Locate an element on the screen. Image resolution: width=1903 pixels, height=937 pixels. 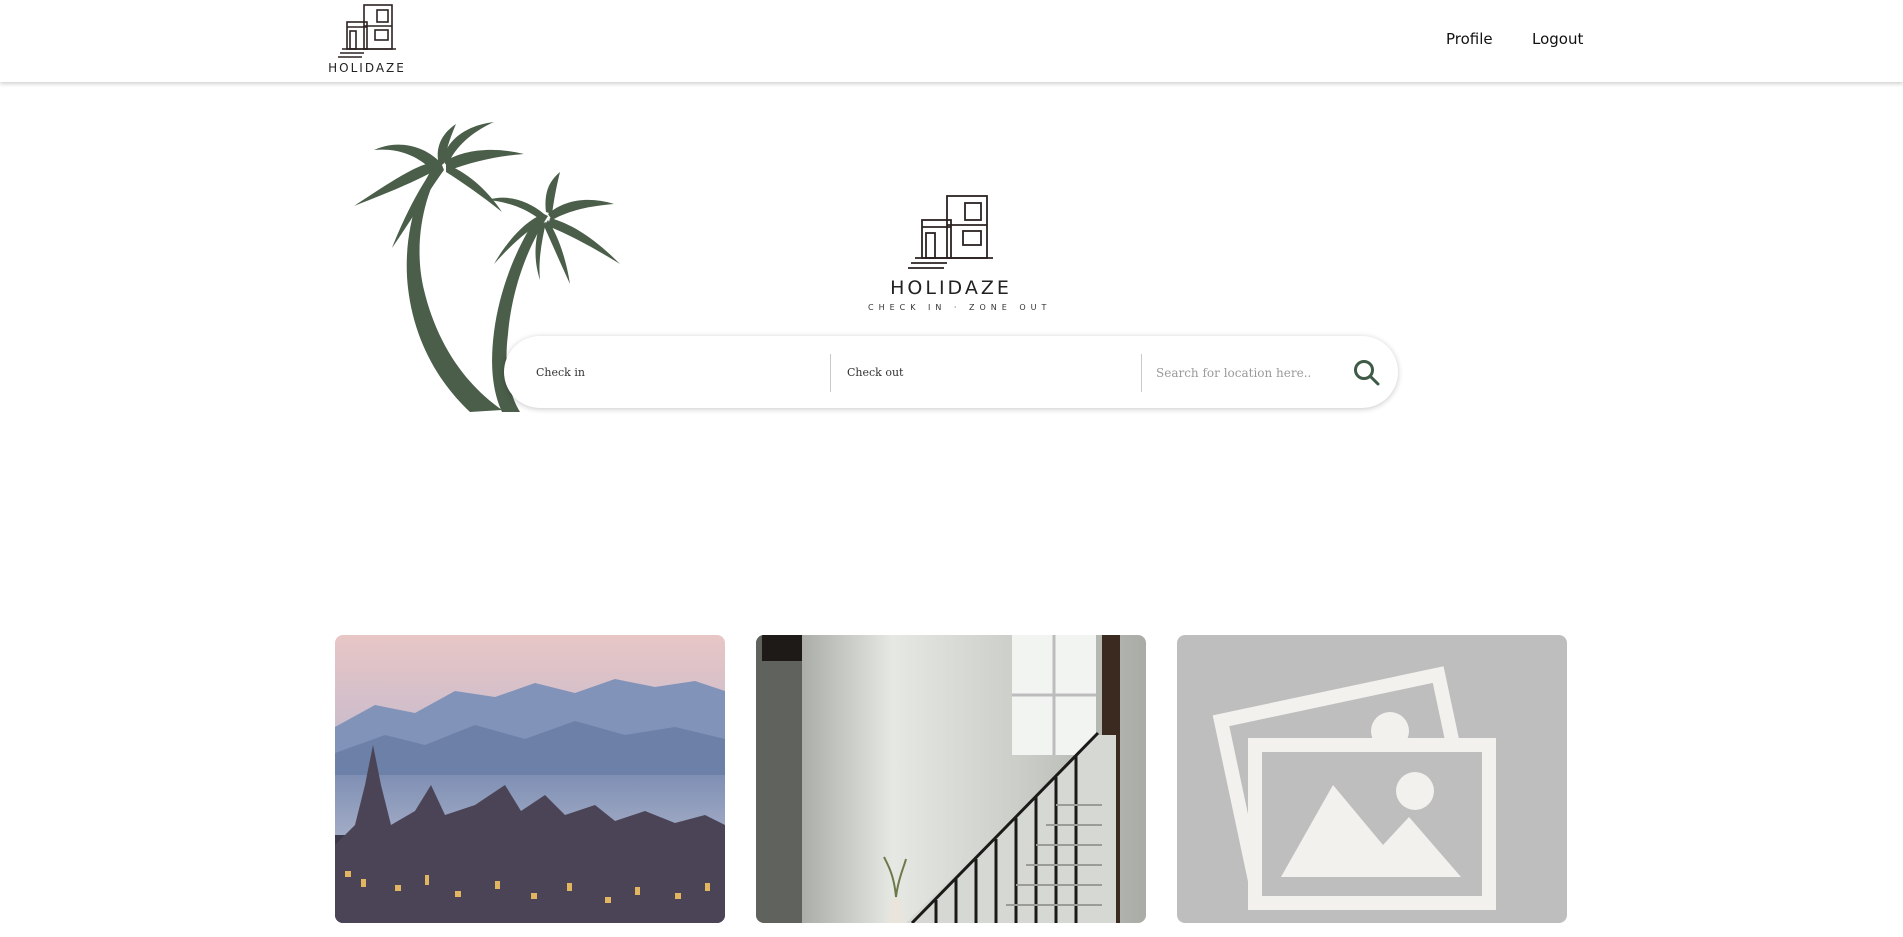
checkout-field: Check out is located at coordinates (987, 372).